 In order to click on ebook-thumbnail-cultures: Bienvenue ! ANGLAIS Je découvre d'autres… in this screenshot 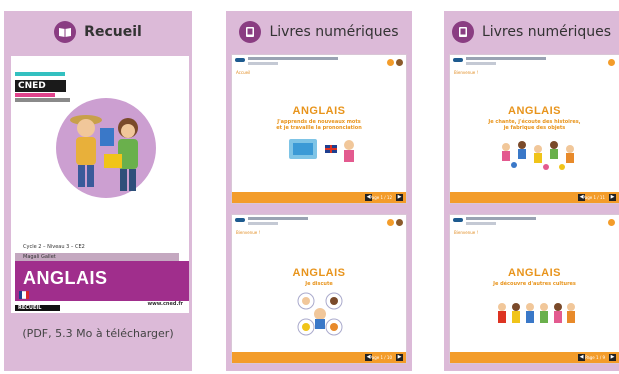, I will do `click(534, 289)`.